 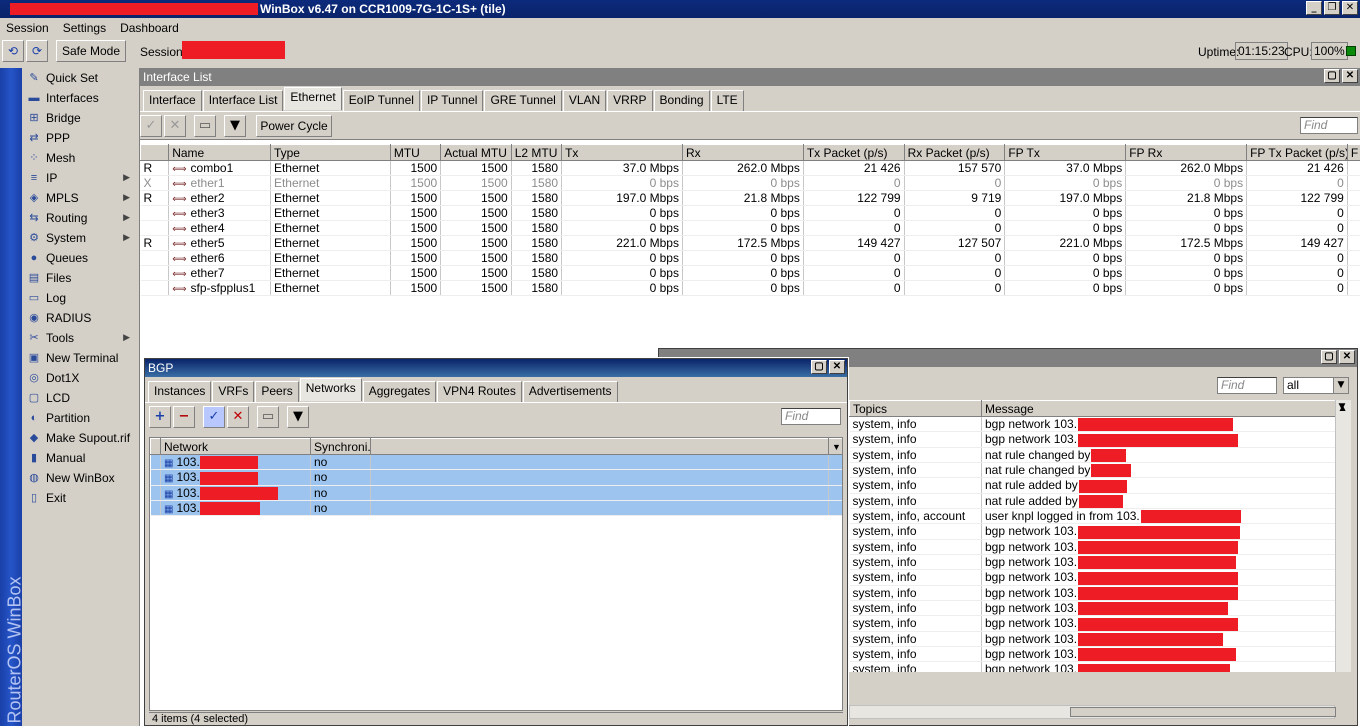 What do you see at coordinates (184, 417) in the screenshot?
I see `remove-icon: −` at bounding box center [184, 417].